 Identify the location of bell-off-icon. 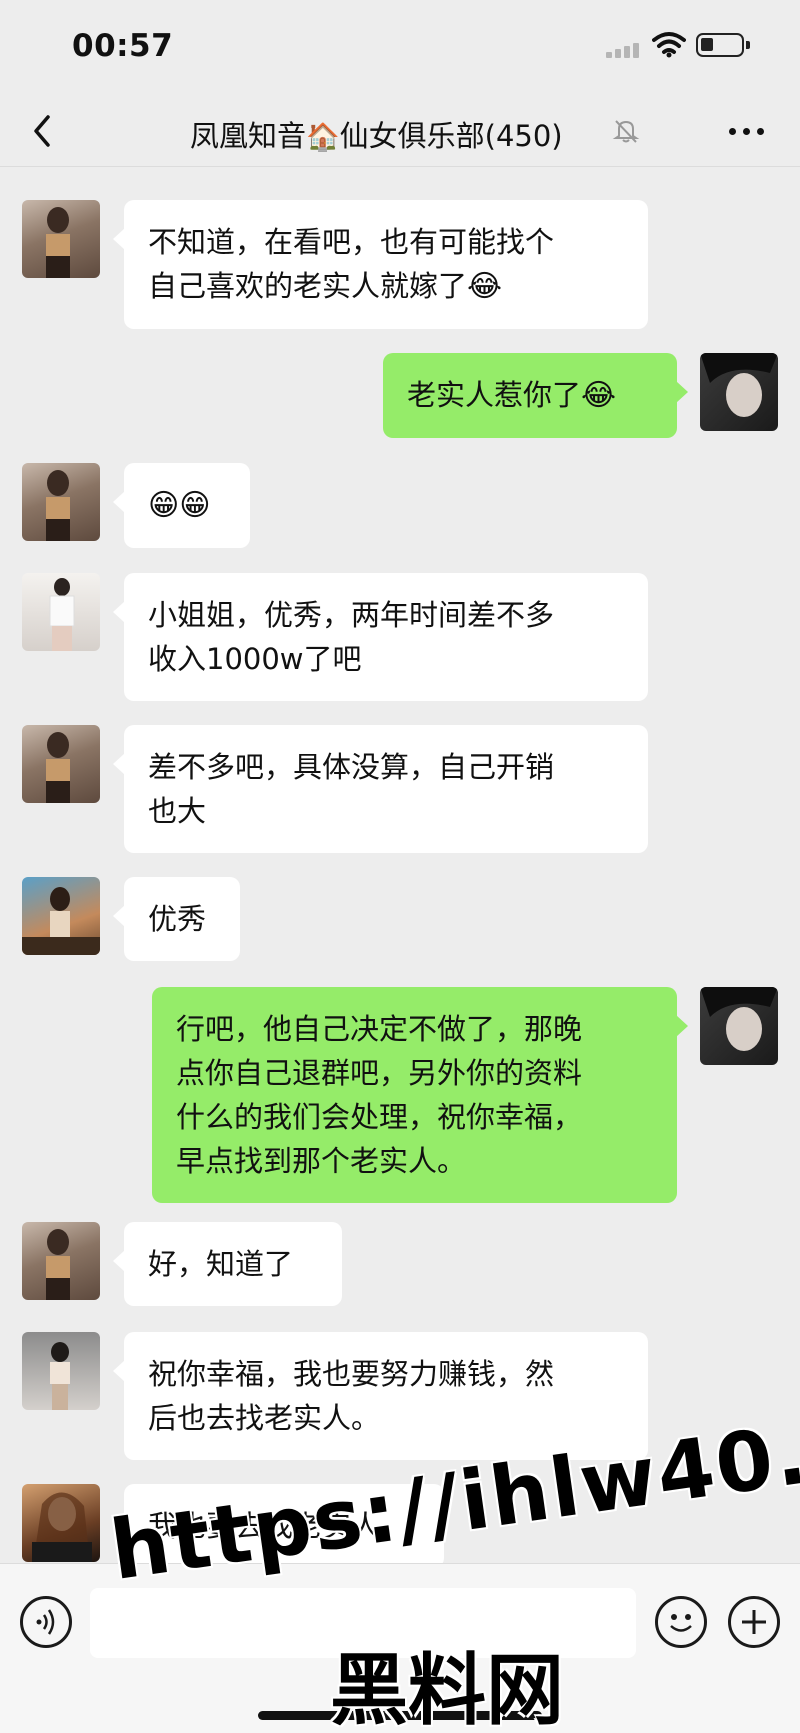
(626, 131).